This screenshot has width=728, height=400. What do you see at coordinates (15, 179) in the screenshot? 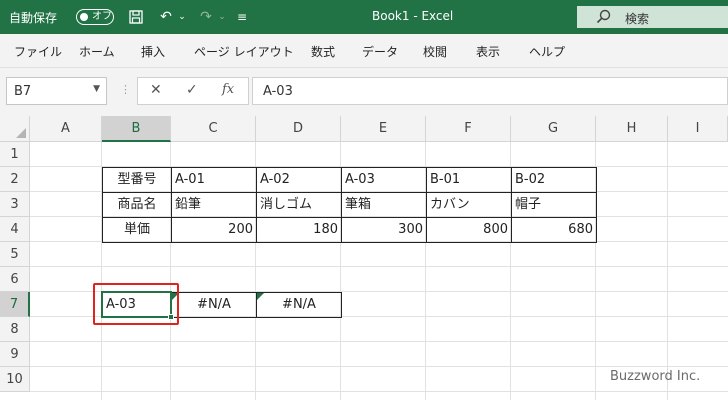
I see `row-header-2: 2` at bounding box center [15, 179].